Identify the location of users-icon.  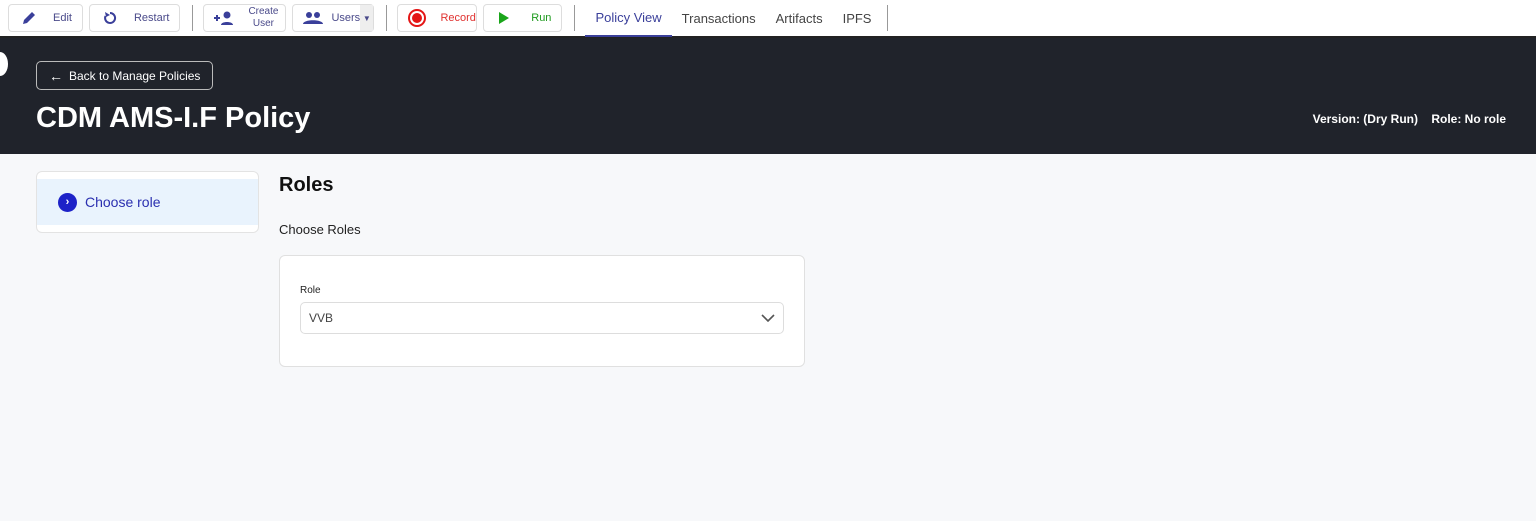
(313, 18).